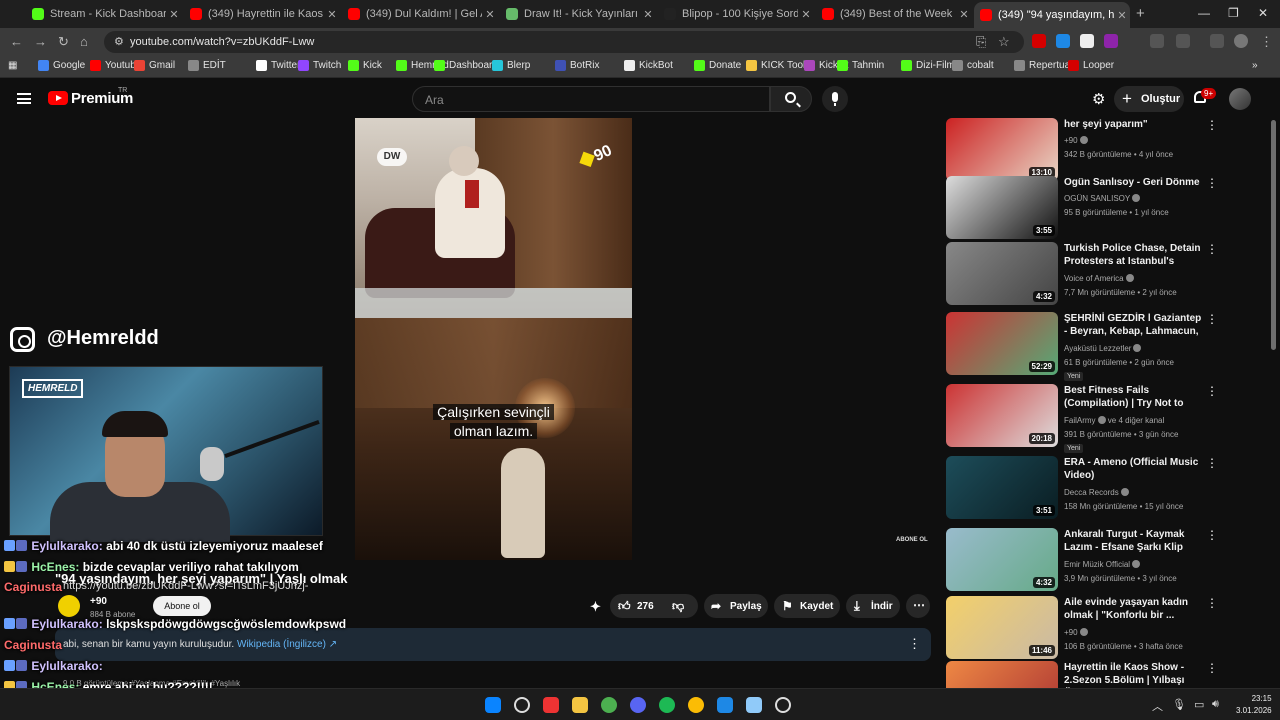 The height and width of the screenshot is (720, 1280). Describe the element at coordinates (1002, 487) in the screenshot. I see `video-thumbnail: 3:51` at that location.